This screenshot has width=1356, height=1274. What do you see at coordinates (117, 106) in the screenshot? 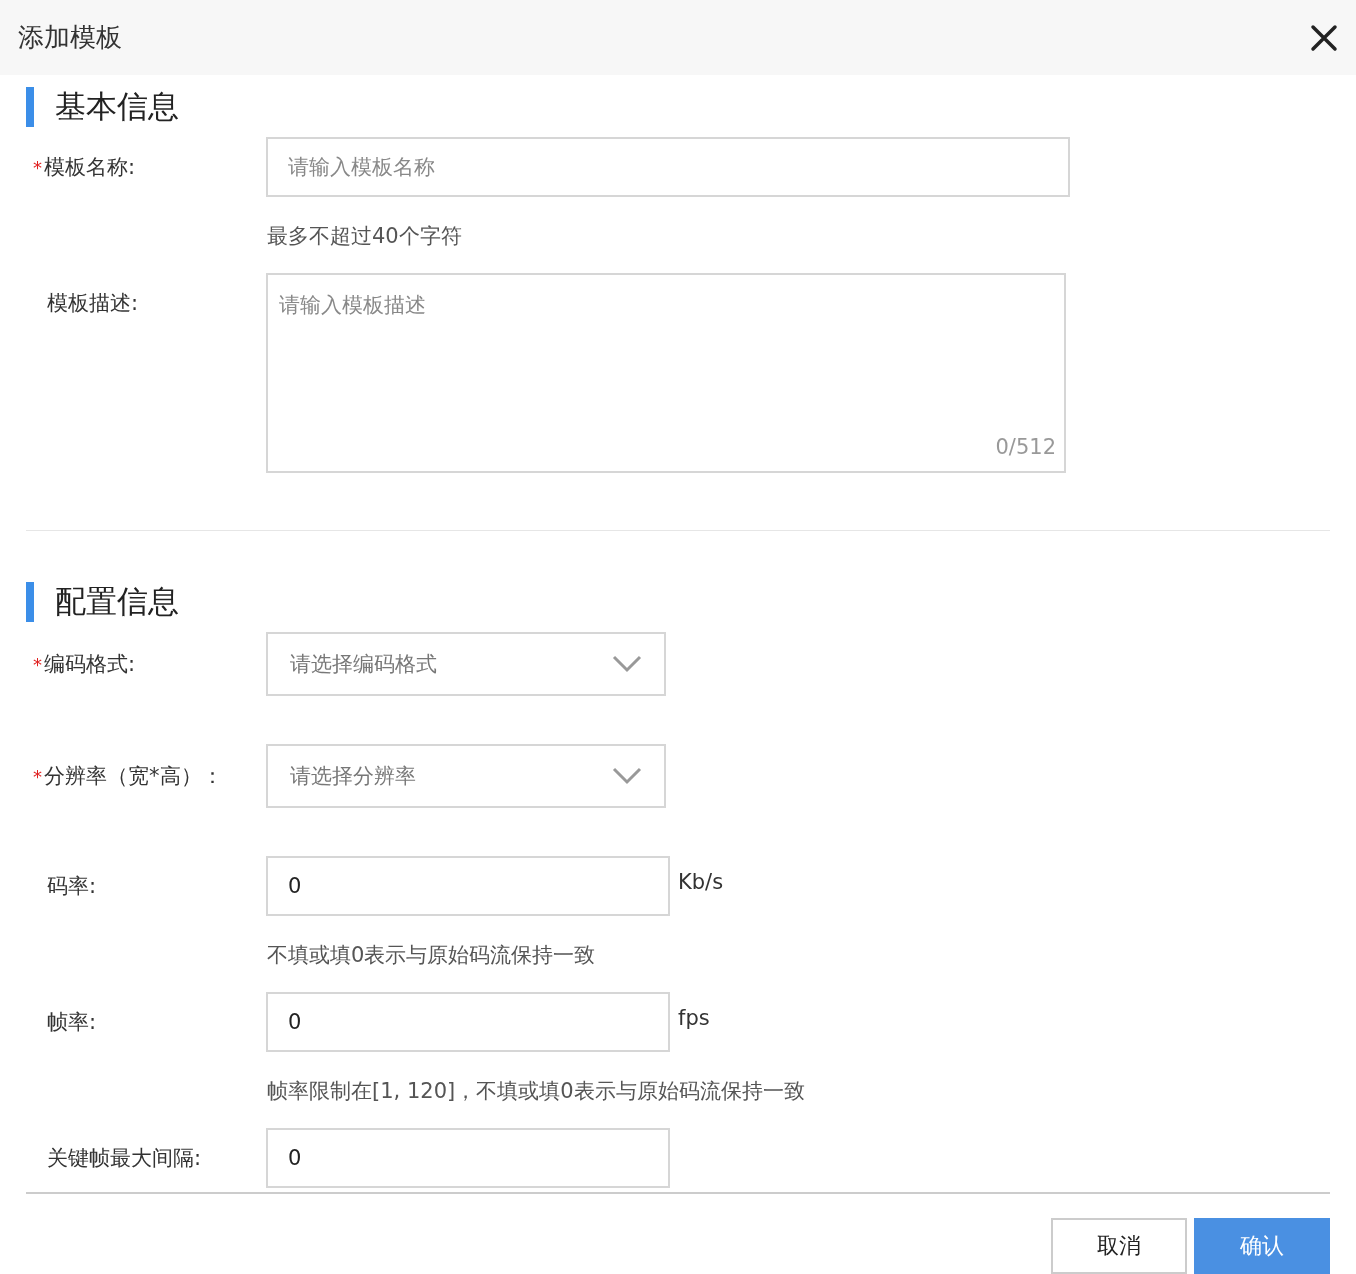
I see `section-title: 基本信息` at bounding box center [117, 106].